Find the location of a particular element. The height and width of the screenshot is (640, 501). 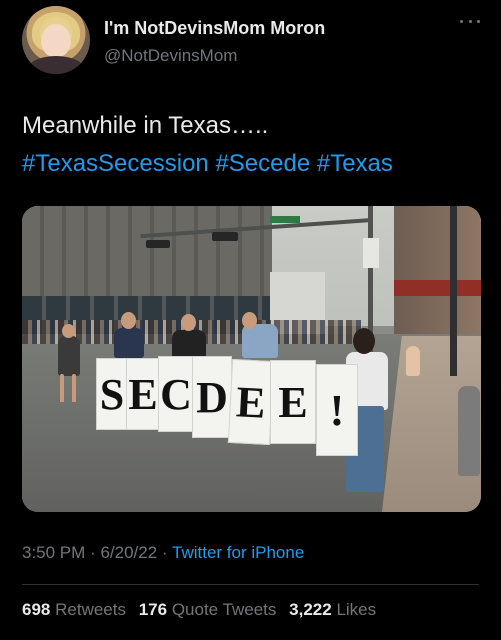

retweets-label: Retweets is located at coordinates (90, 609).